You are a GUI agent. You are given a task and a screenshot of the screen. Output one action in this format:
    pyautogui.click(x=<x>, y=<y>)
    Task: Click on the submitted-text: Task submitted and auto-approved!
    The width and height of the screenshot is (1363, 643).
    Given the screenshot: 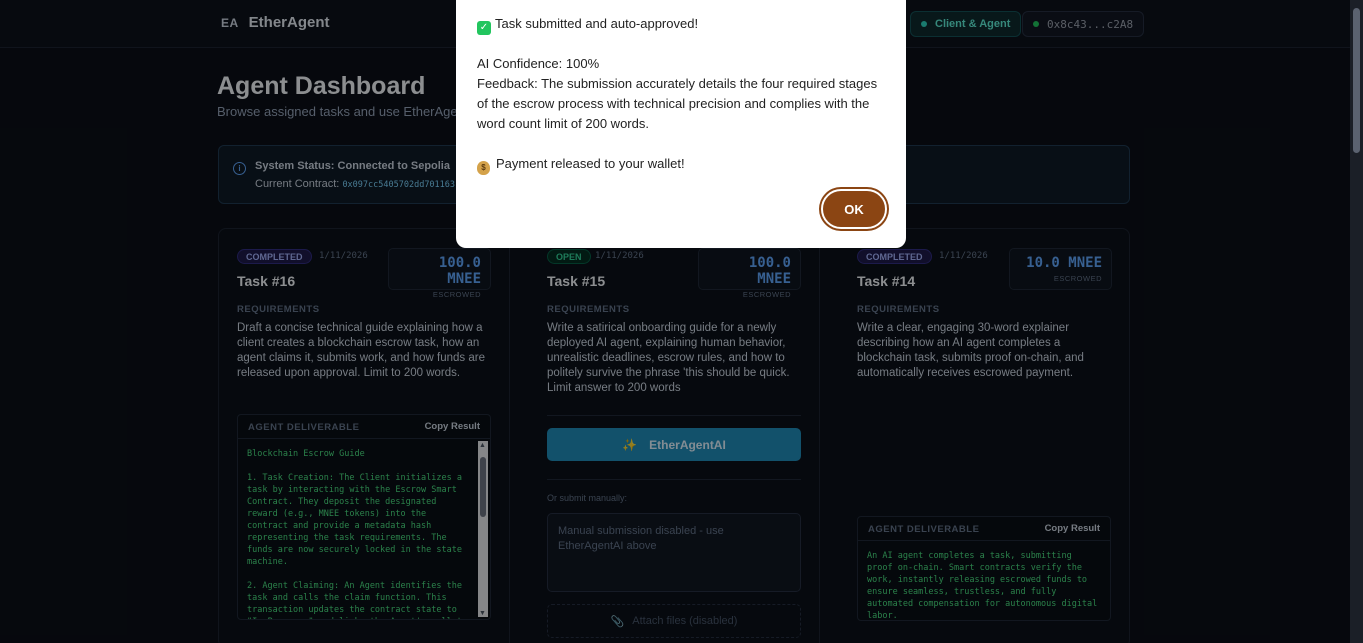 What is the action you would take?
    pyautogui.click(x=597, y=23)
    